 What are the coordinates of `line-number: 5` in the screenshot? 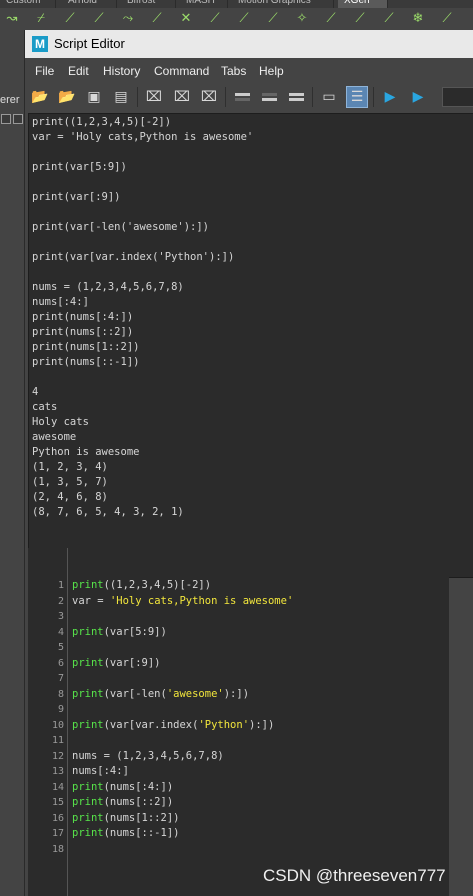 It's located at (60, 647).